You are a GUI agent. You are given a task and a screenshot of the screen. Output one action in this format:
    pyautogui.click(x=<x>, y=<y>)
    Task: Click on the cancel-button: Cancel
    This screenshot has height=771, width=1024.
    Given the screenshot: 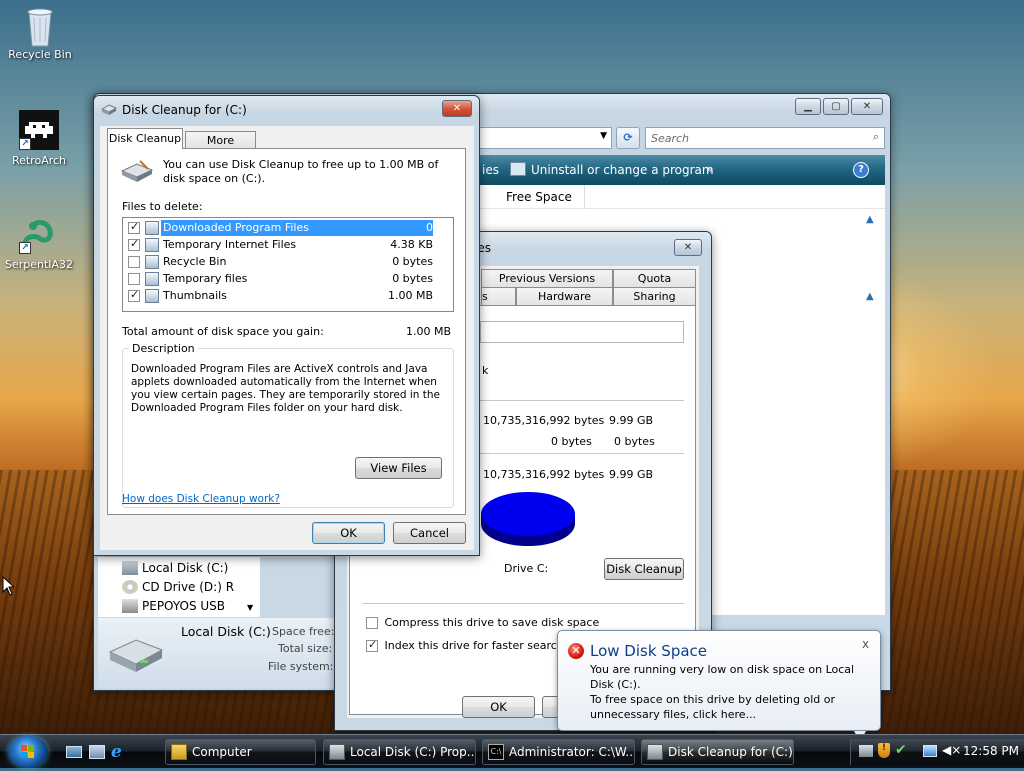 What is the action you would take?
    pyautogui.click(x=429, y=533)
    